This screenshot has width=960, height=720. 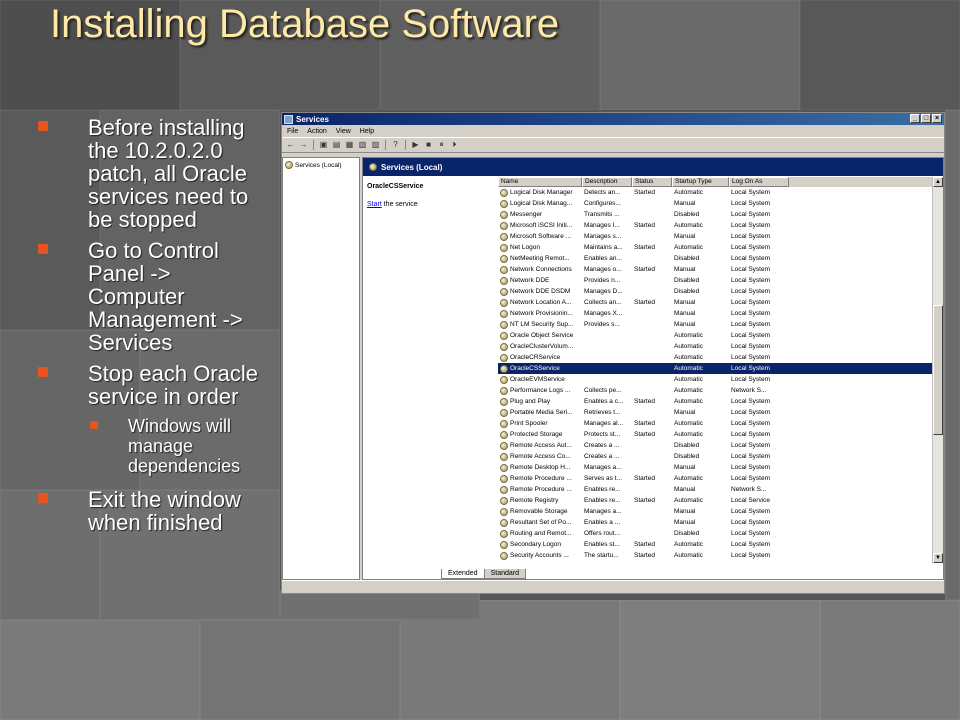 I want to click on service-startup-type: Manual, so click(x=685, y=522).